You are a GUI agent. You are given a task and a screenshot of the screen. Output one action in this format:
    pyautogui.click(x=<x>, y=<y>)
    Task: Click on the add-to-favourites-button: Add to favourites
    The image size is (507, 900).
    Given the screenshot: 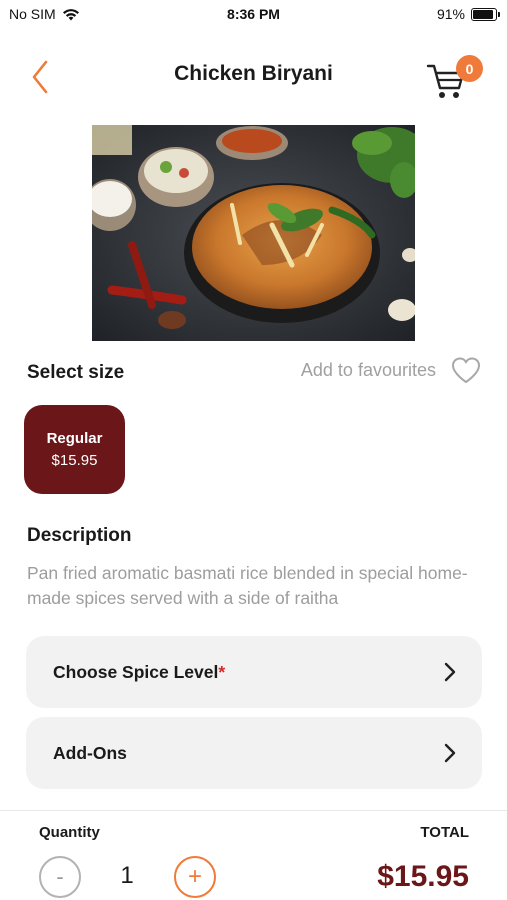 What is the action you would take?
    pyautogui.click(x=391, y=370)
    